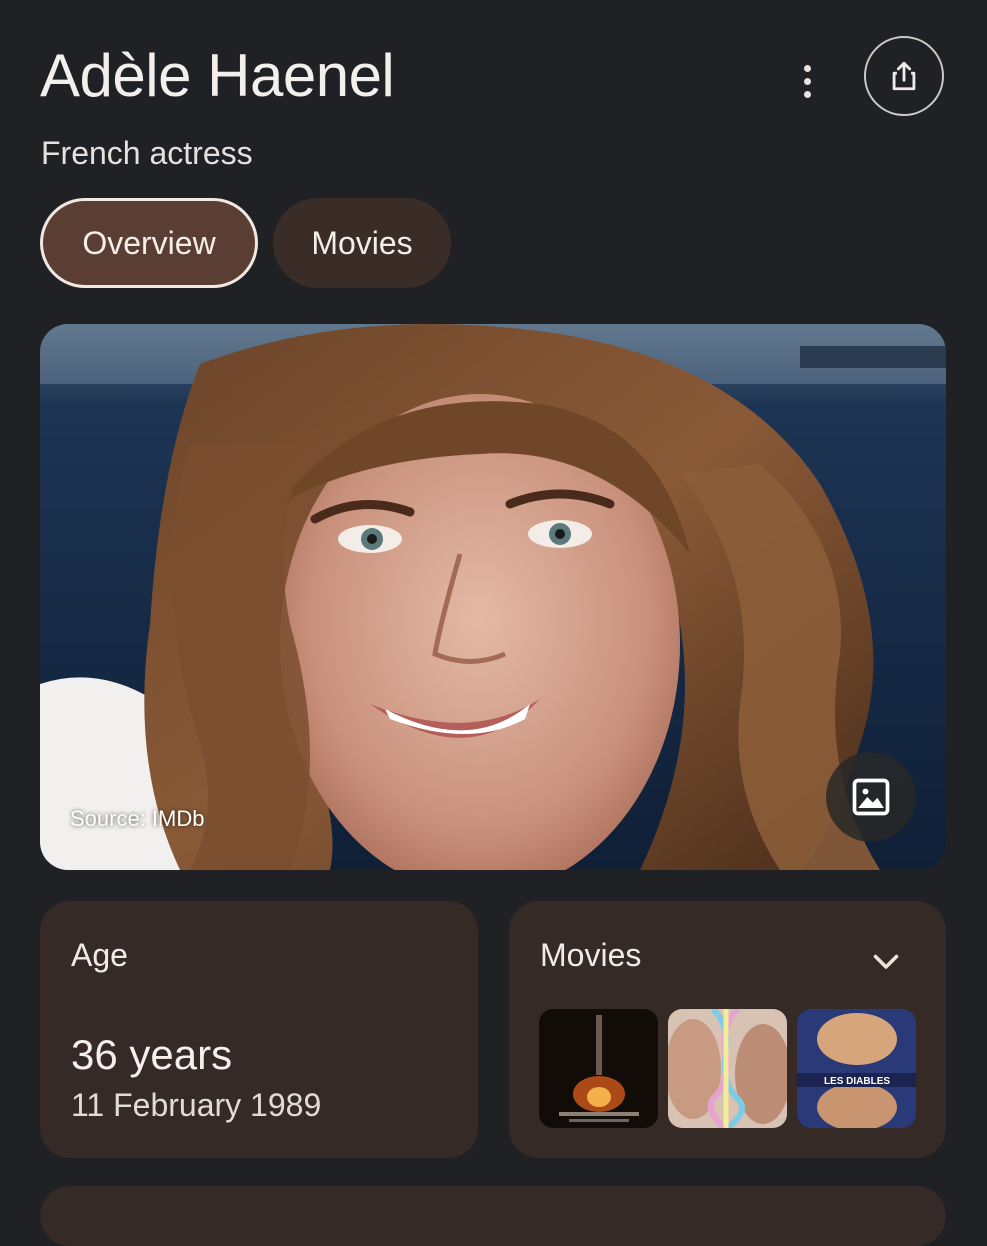  I want to click on image-icon, so click(871, 797).